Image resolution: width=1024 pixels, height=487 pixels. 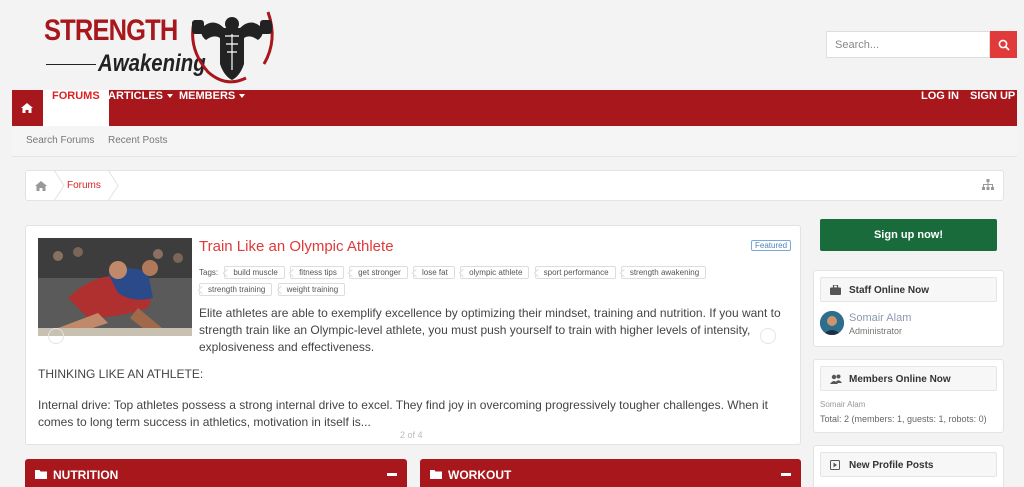 What do you see at coordinates (121, 374) in the screenshot?
I see `thread-heading: THINKING LIKE AN ATHLETE:` at bounding box center [121, 374].